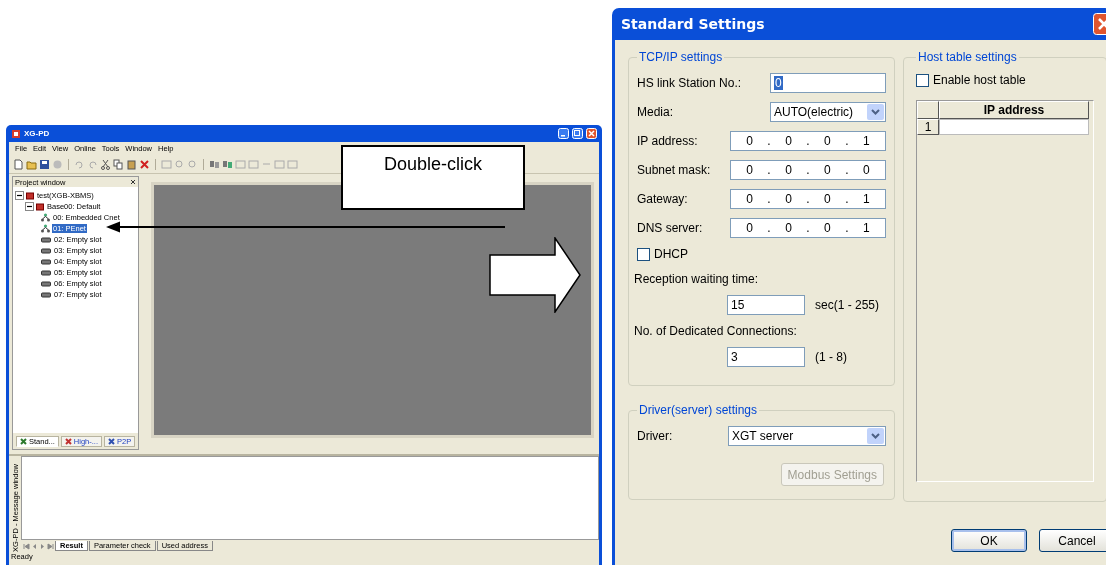 The image size is (1106, 565). What do you see at coordinates (144, 164) in the screenshot?
I see `delete-icon` at bounding box center [144, 164].